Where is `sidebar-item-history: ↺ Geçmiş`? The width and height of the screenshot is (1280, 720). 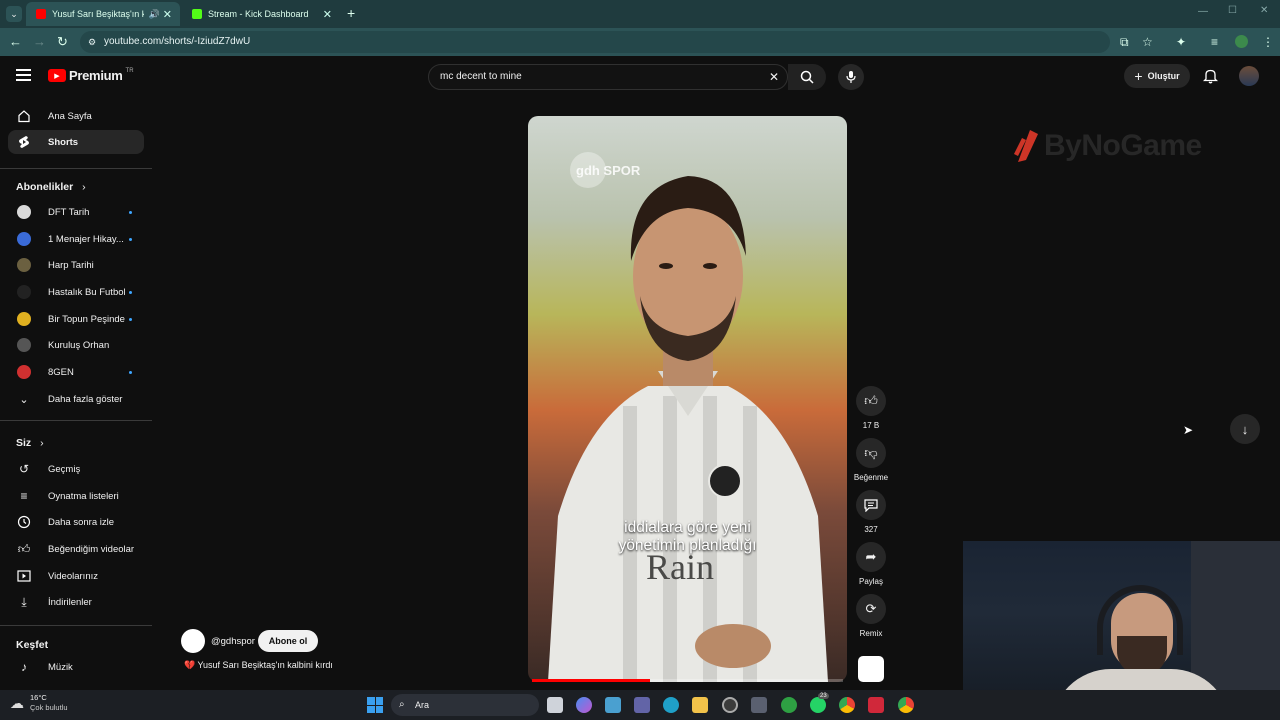 sidebar-item-history: ↺ Geçmiş is located at coordinates (76, 469).